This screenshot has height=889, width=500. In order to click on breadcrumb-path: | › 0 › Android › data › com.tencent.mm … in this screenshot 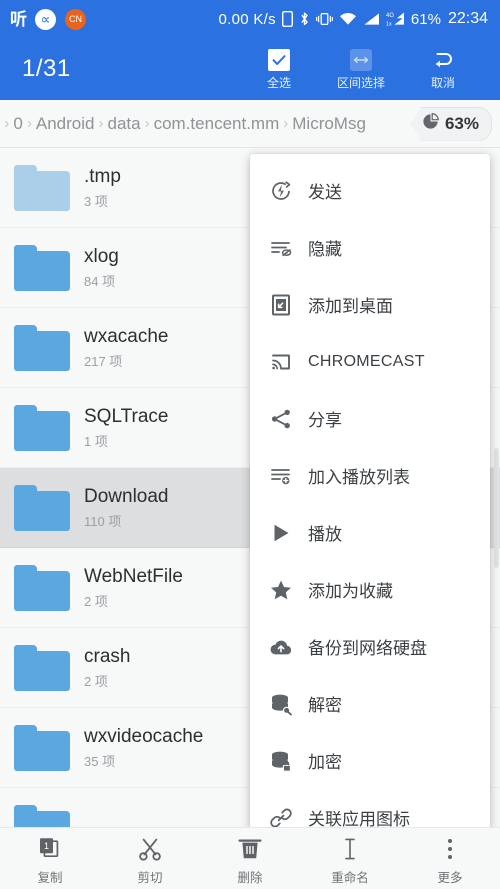, I will do `click(202, 124)`.